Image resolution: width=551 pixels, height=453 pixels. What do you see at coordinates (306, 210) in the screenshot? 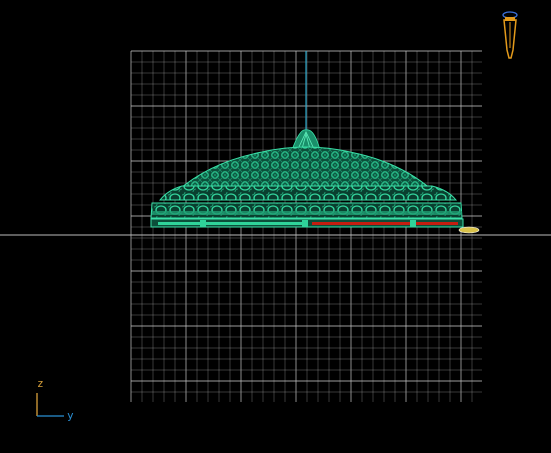
I see `dome-lower-ring` at bounding box center [306, 210].